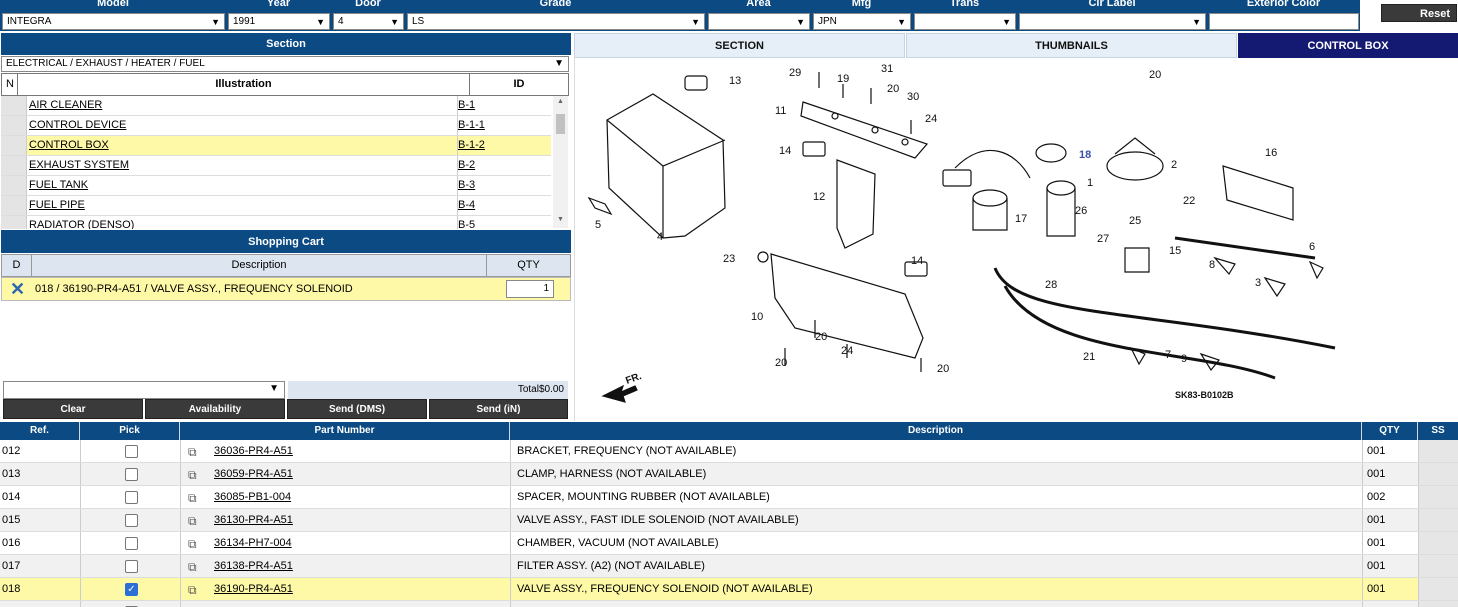 This screenshot has height=607, width=1458. What do you see at coordinates (466, 205) in the screenshot?
I see `illustration-id-link: B-4` at bounding box center [466, 205].